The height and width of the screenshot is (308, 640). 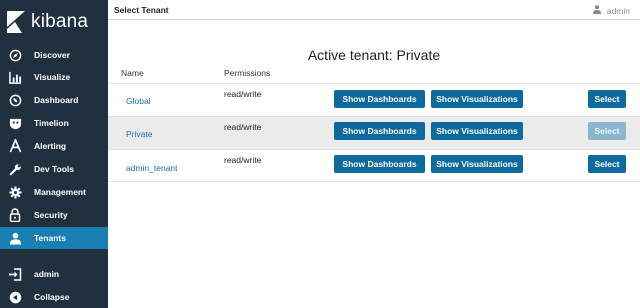 What do you see at coordinates (152, 168) in the screenshot?
I see `tenant-name-link: admin_tenant` at bounding box center [152, 168].